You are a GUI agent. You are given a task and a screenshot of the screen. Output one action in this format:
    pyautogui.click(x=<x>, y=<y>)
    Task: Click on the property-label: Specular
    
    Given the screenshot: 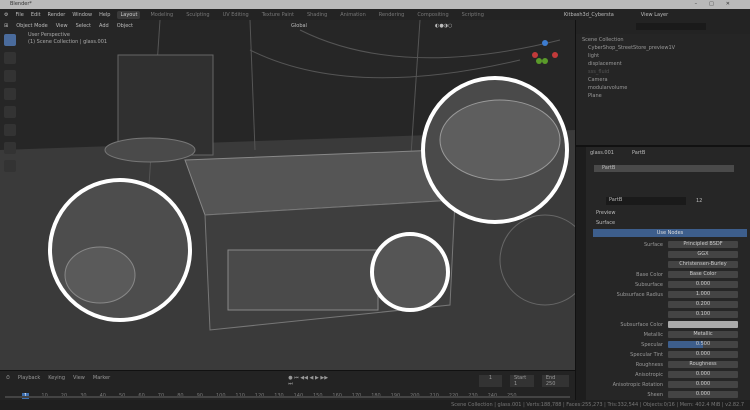 What is the action you would take?
    pyautogui.click(x=652, y=344)
    